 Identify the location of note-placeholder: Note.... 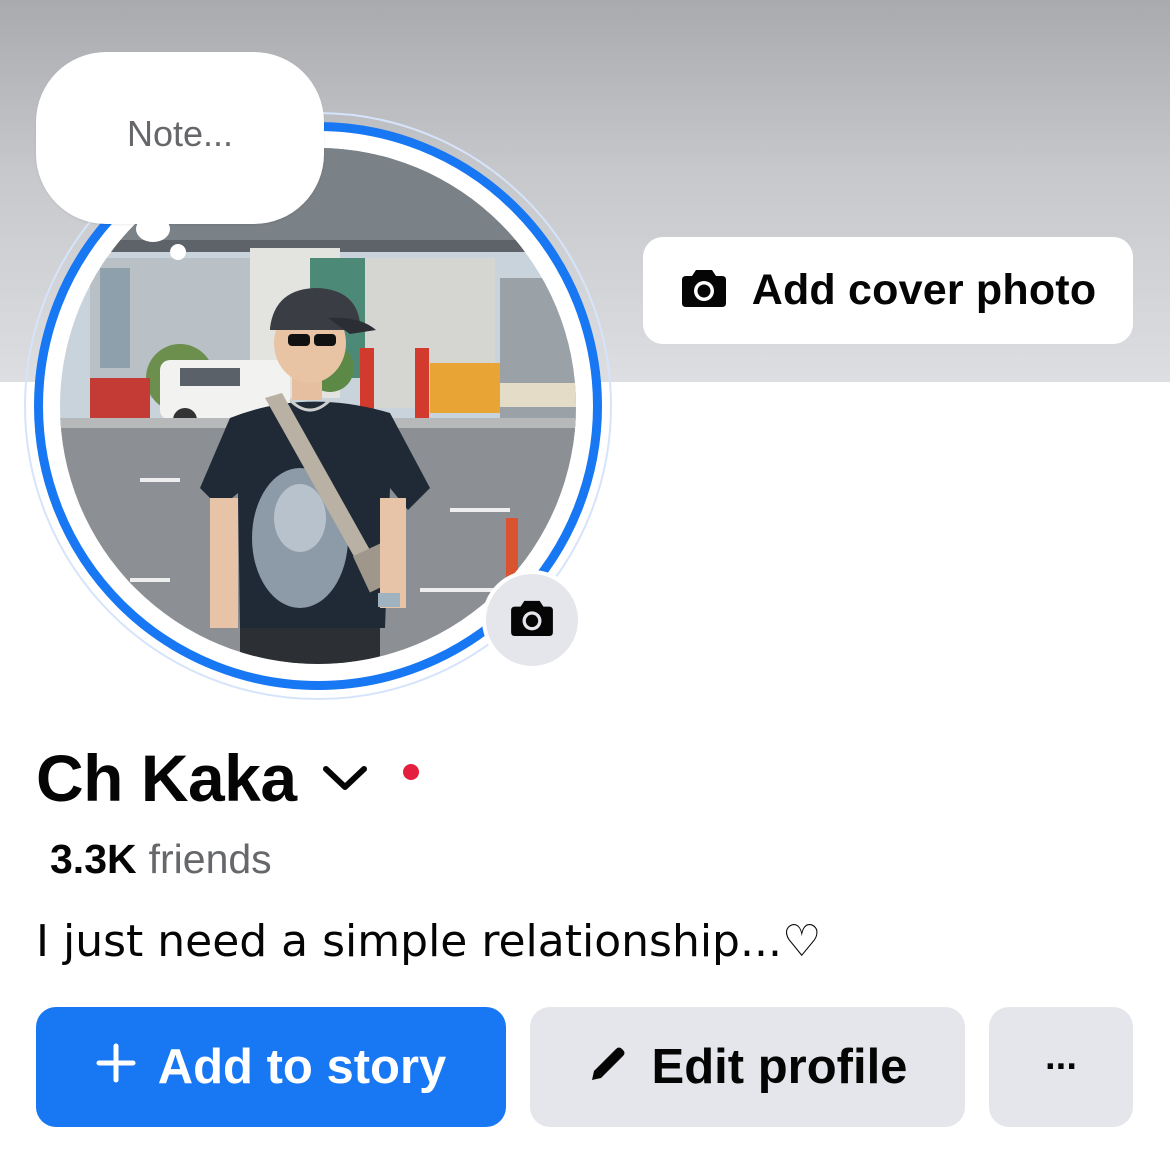
(180, 133).